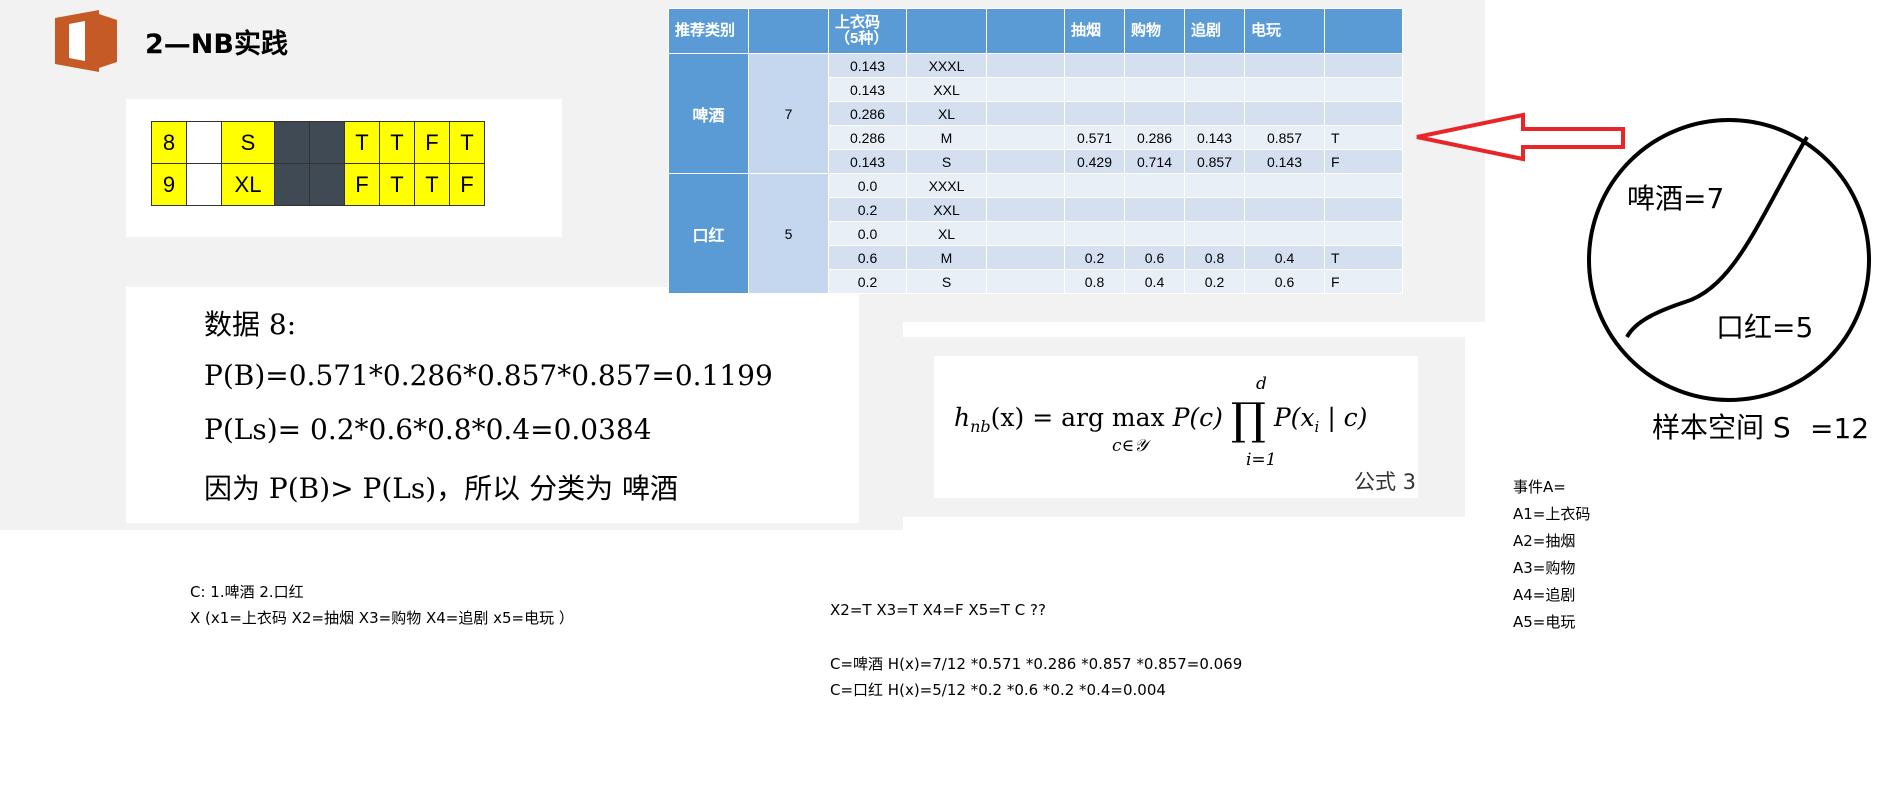 This screenshot has width=1881, height=793. Describe the element at coordinates (1317, 427) in the screenshot. I see `formula-sub-i: i` at that location.